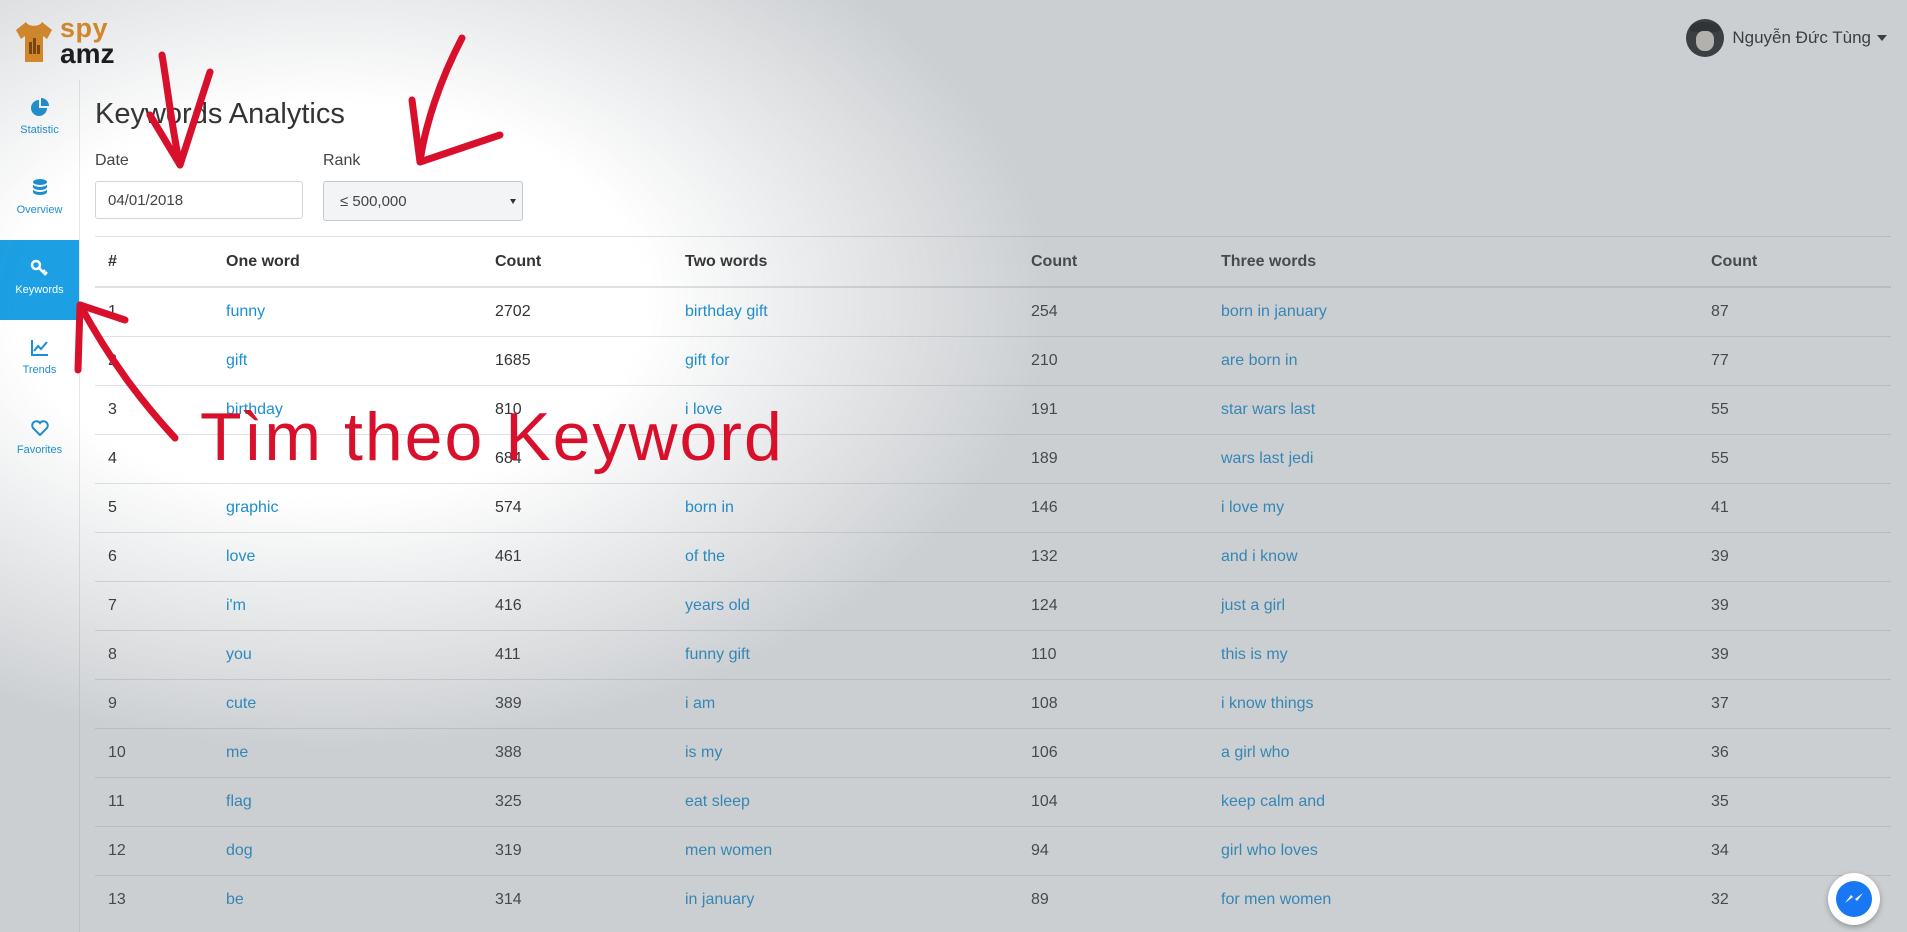  Describe the element at coordinates (577, 606) in the screenshot. I see `count-cell: 416` at that location.